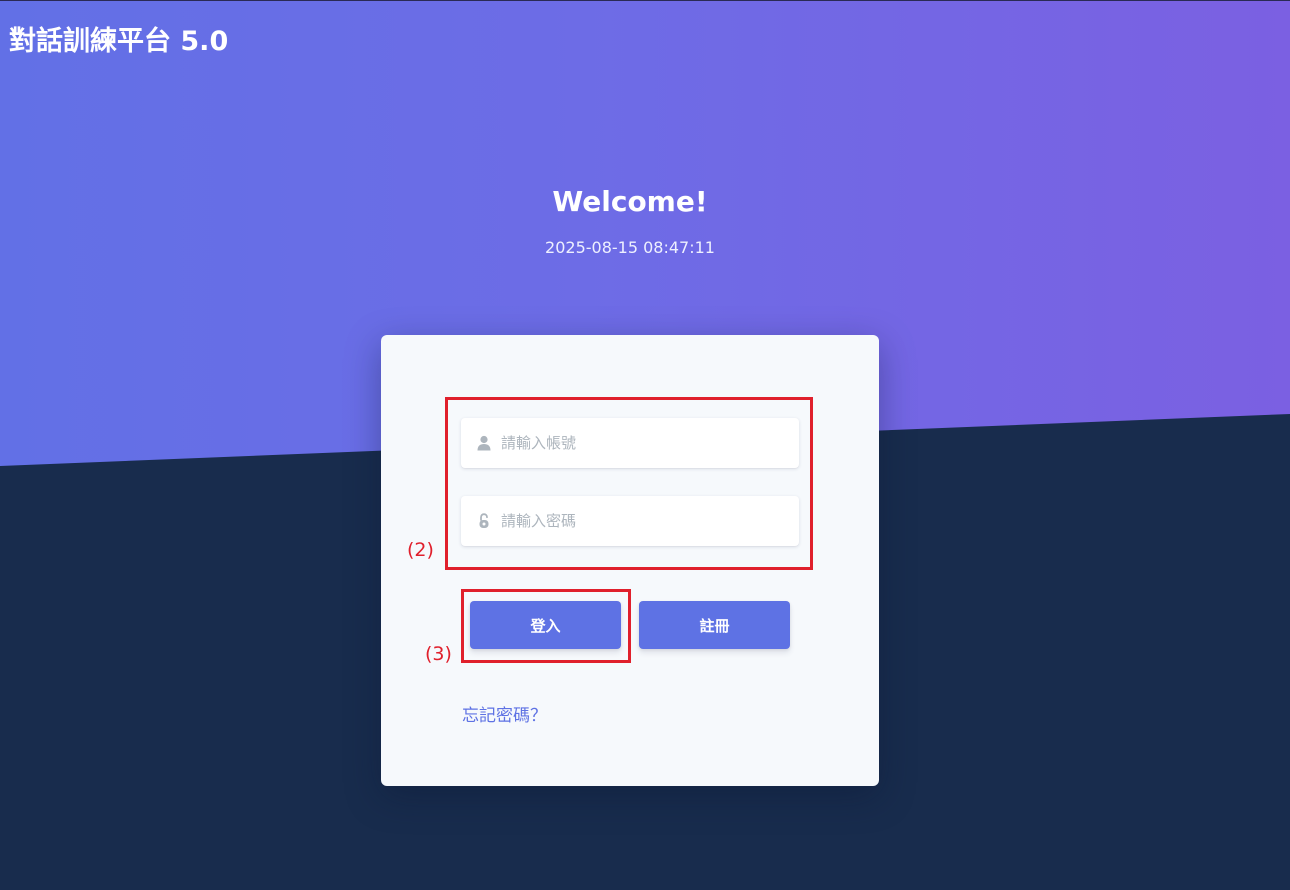 This screenshot has width=1290, height=890. What do you see at coordinates (420, 550) in the screenshot?
I see `annotation-label-fields: (2)` at bounding box center [420, 550].